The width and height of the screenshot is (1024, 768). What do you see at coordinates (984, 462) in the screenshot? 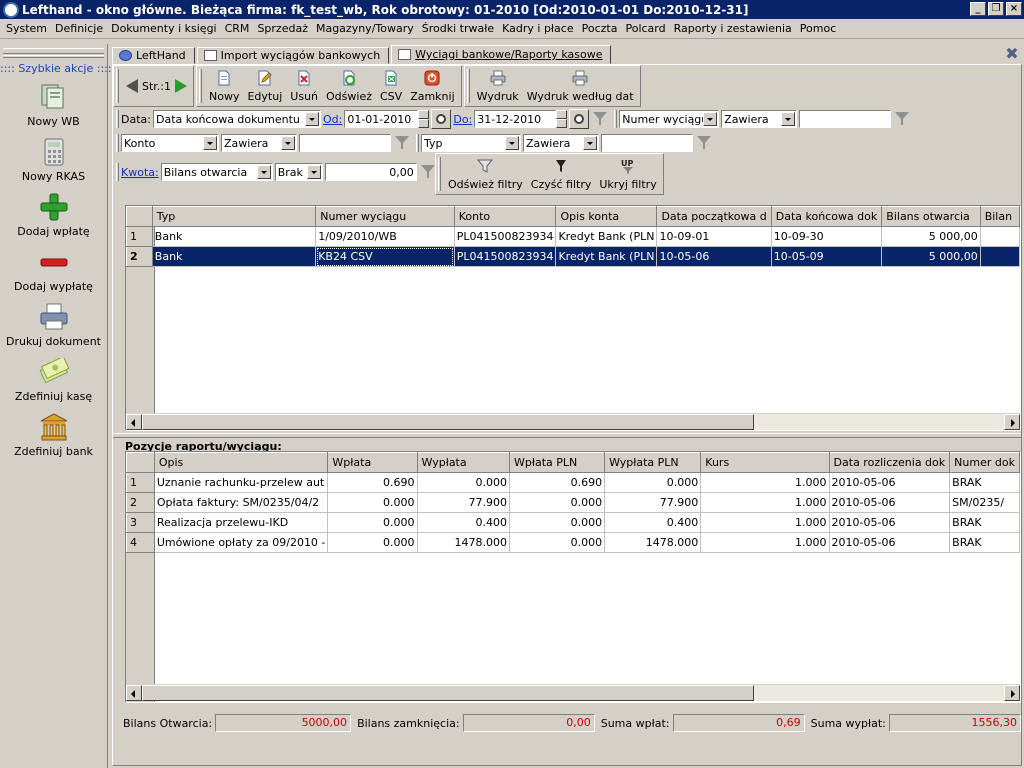
I see `column-header-numer-dok: Numer dok` at bounding box center [984, 462].